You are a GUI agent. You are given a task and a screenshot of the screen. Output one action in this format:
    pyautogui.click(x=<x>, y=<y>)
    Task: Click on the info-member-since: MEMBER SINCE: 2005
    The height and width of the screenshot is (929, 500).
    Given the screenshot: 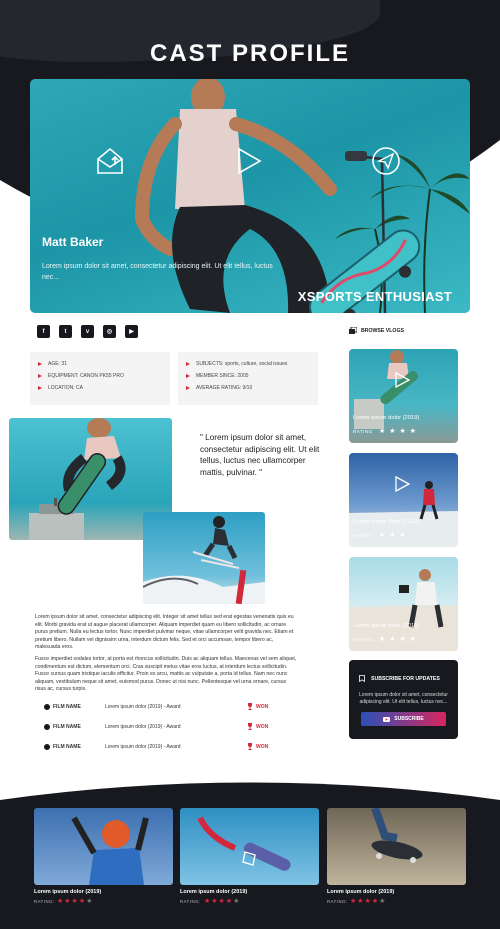 What is the action you would take?
    pyautogui.click(x=222, y=376)
    